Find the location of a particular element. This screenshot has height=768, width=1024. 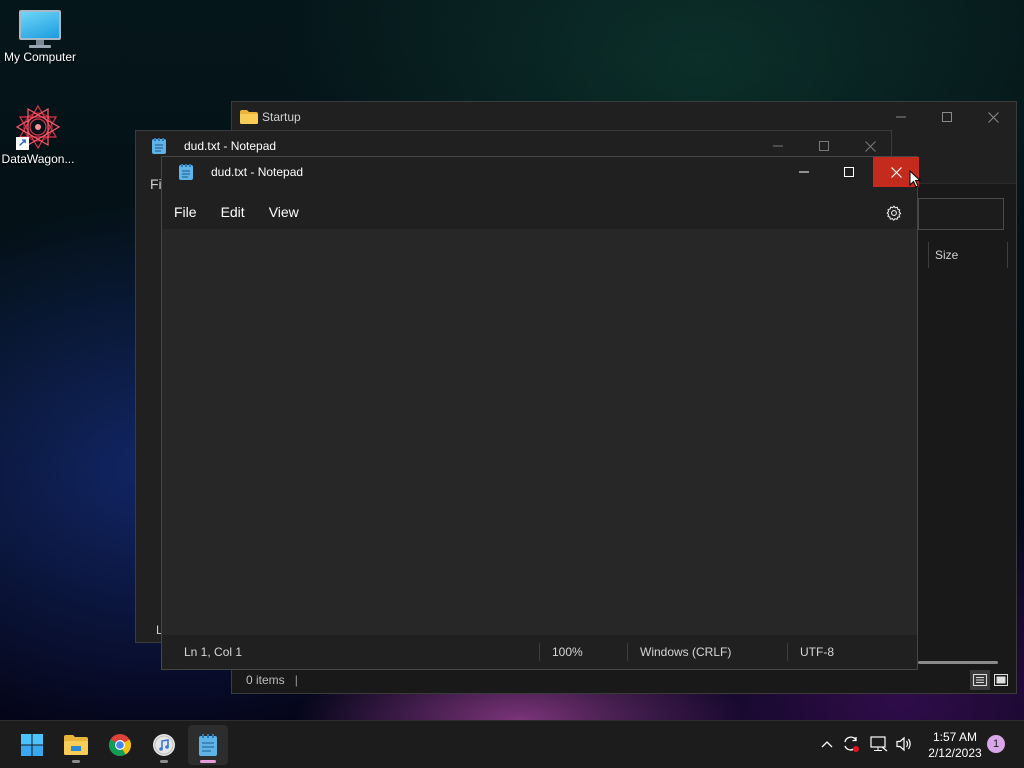

explorer-minimize-button is located at coordinates (901, 117).